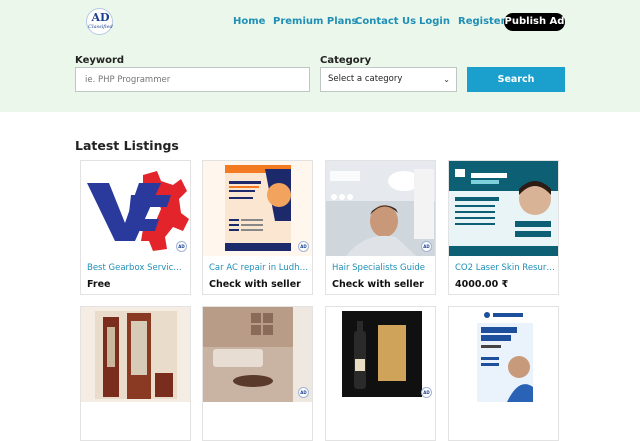  I want to click on listing-title: Hair Specialists Guide, so click(382, 268).